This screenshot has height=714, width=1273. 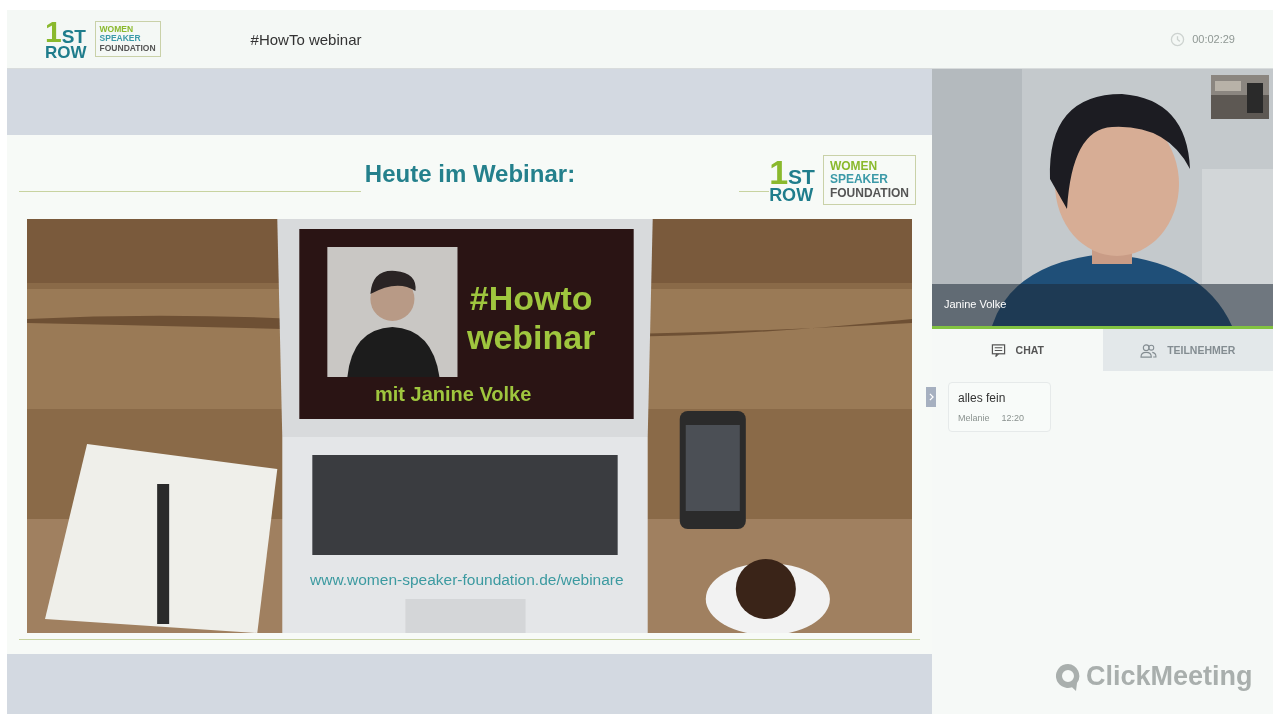 What do you see at coordinates (1178, 39) in the screenshot?
I see `clock-icon` at bounding box center [1178, 39].